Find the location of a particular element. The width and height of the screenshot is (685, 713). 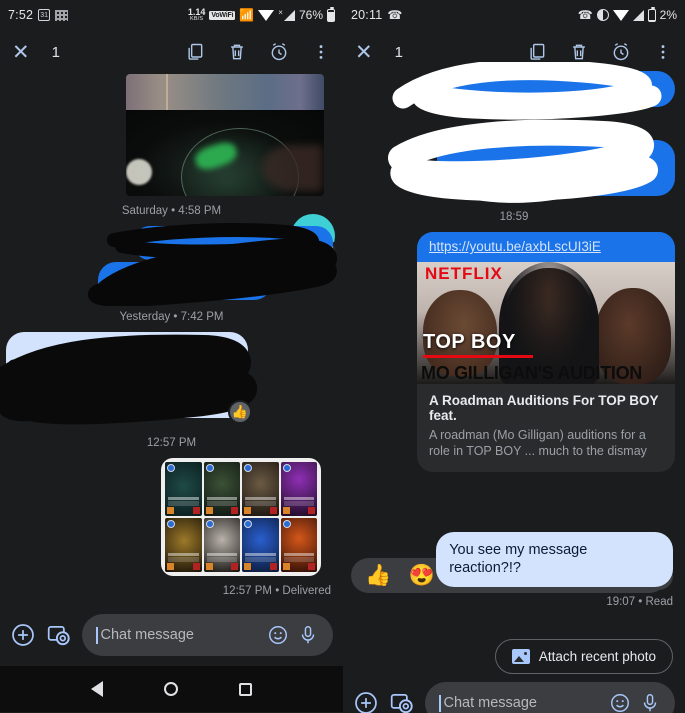

timestamp-yesterday: Yesterday • 7:42 PM is located at coordinates (171, 317).